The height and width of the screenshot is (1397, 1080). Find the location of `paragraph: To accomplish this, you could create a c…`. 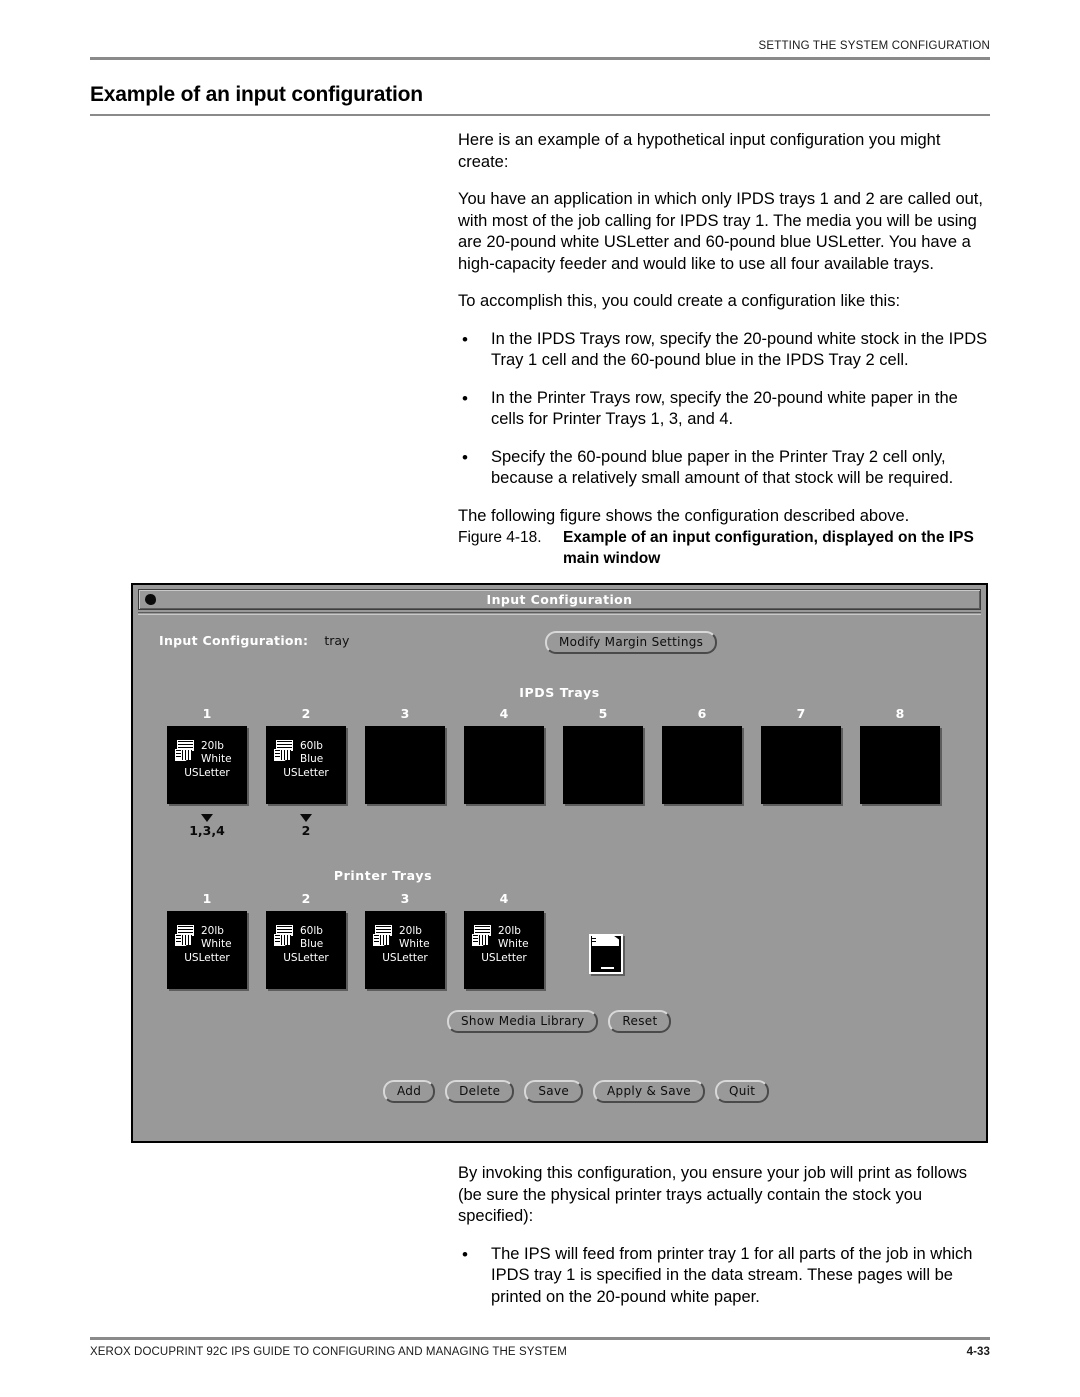

paragraph: To accomplish this, you could create a c… is located at coordinates (679, 301).